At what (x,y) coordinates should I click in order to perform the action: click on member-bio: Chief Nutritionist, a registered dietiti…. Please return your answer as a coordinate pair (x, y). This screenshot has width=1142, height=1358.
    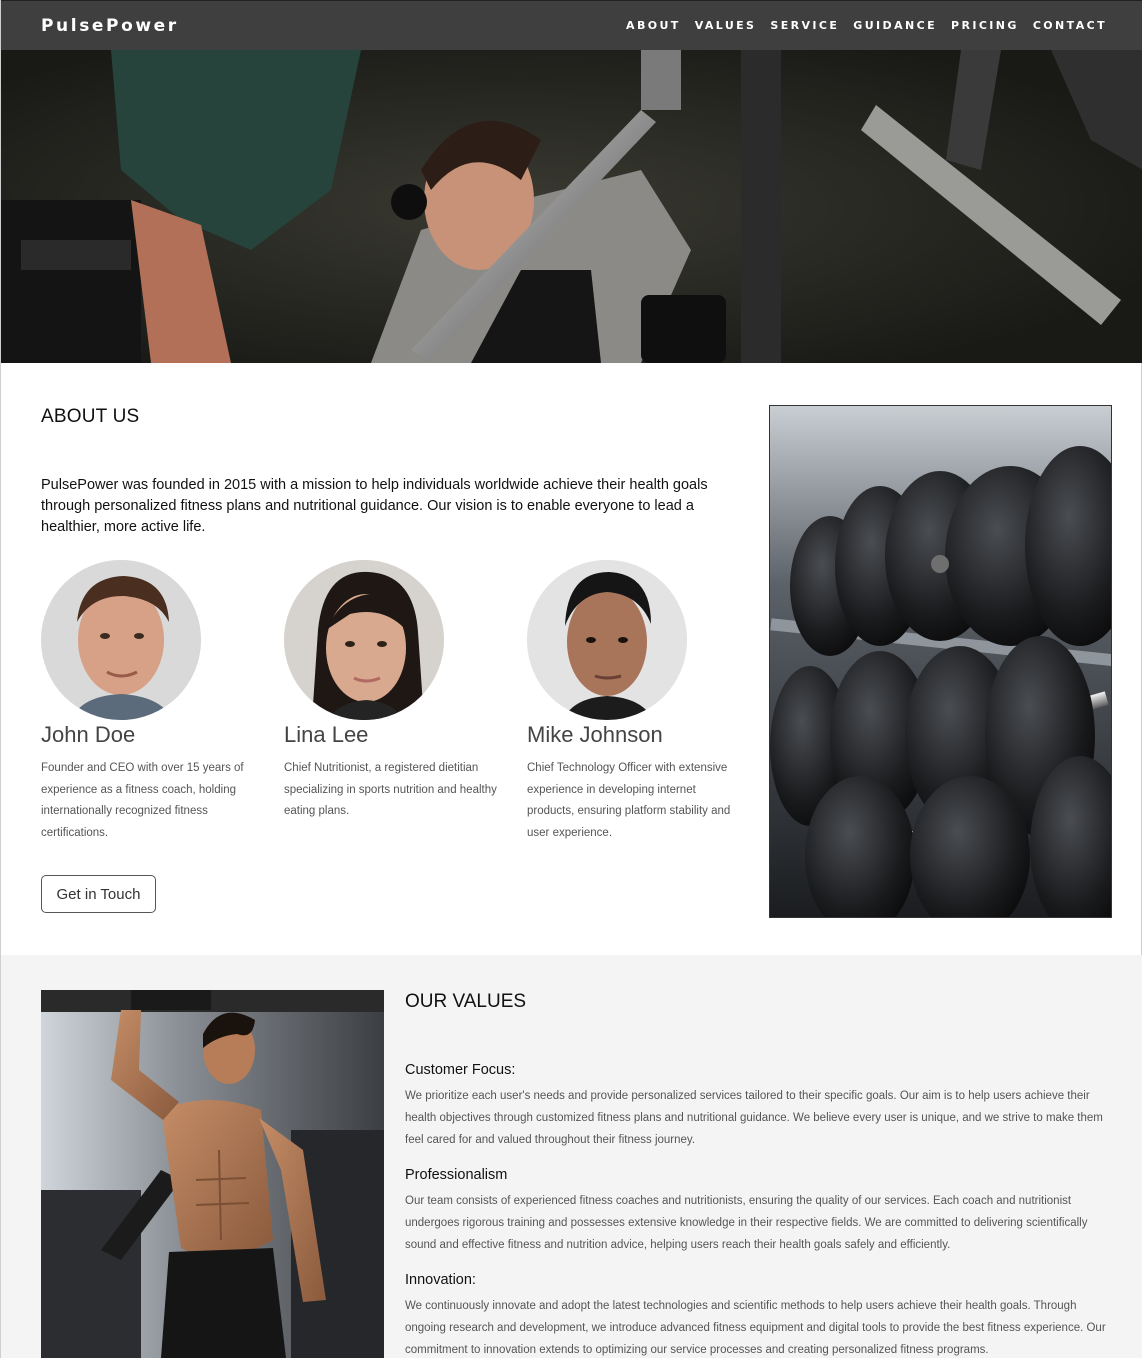
    Looking at the image, I should click on (390, 789).